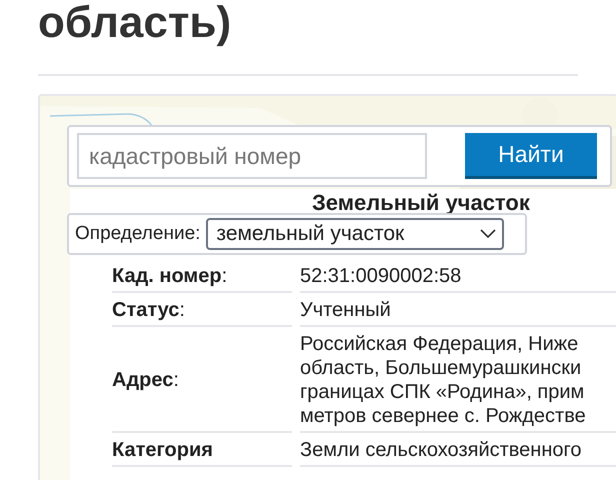 Image resolution: width=616 pixels, height=480 pixels. Describe the element at coordinates (162, 450) in the screenshot. I see `field-label: Категория` at that location.